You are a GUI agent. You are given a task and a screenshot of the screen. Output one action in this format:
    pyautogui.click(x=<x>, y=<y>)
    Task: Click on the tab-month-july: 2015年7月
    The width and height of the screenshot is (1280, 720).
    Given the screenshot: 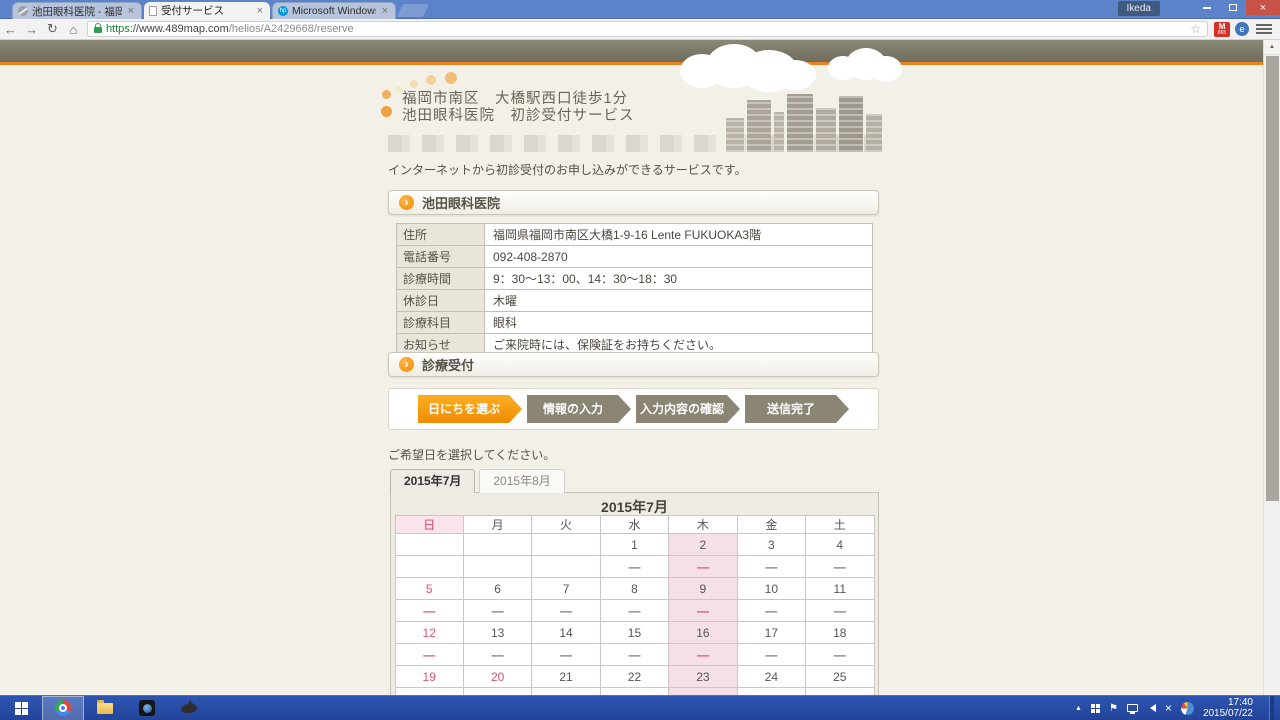 What is the action you would take?
    pyautogui.click(x=433, y=481)
    